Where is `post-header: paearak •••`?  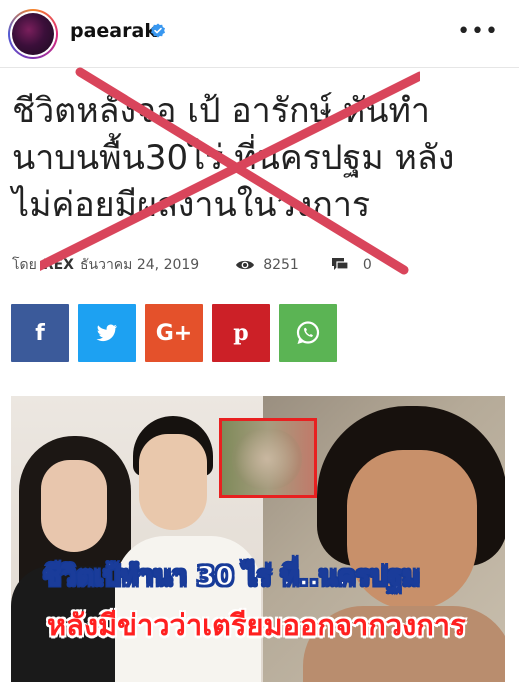
post-header: paearak ••• is located at coordinates (259, 33).